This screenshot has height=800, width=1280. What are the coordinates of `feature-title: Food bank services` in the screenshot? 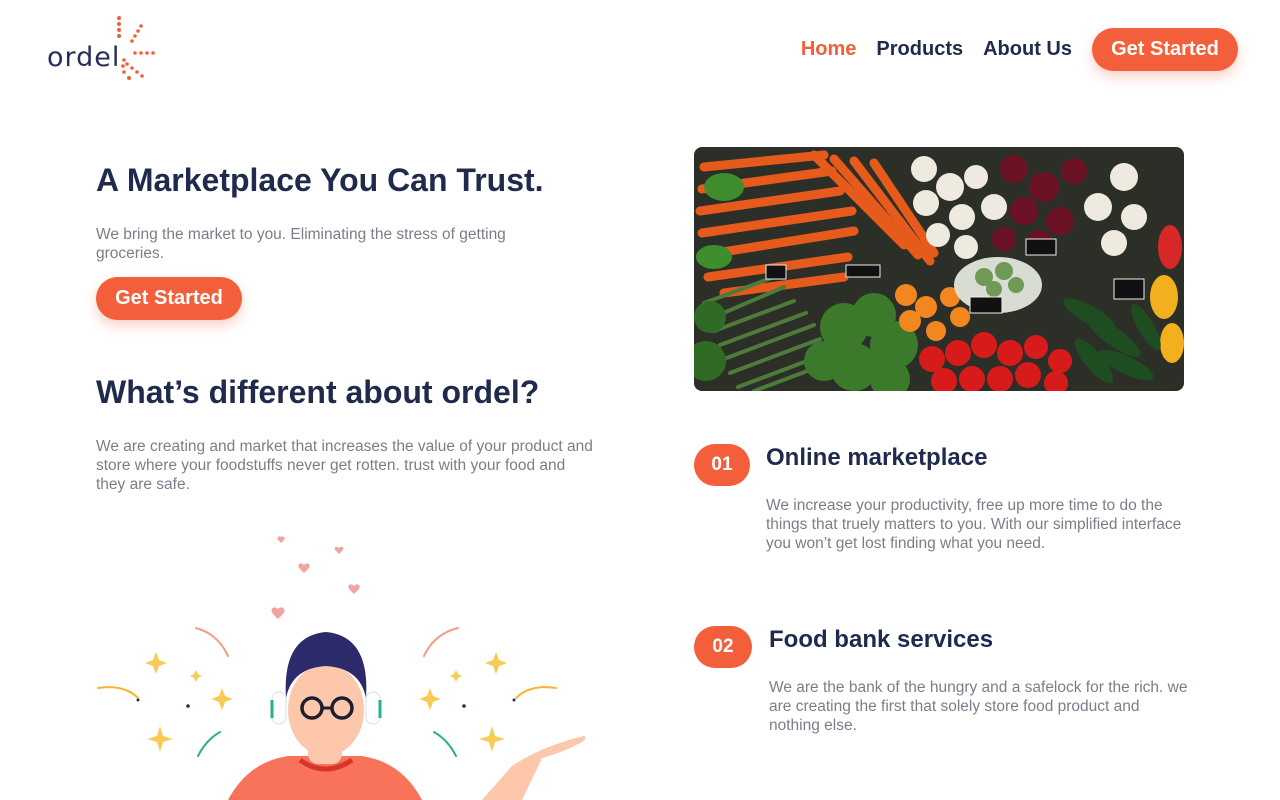 It's located at (881, 639).